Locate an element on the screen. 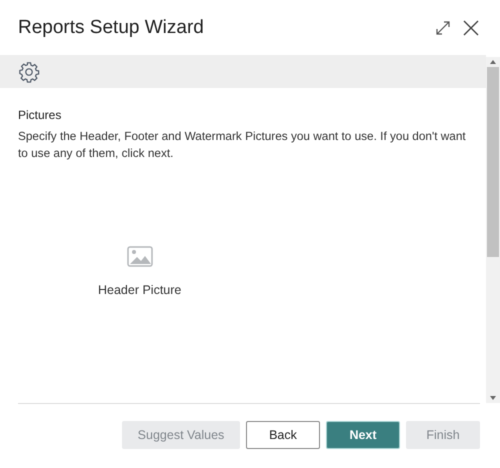 The width and height of the screenshot is (500, 468). gear-icon is located at coordinates (29, 71).